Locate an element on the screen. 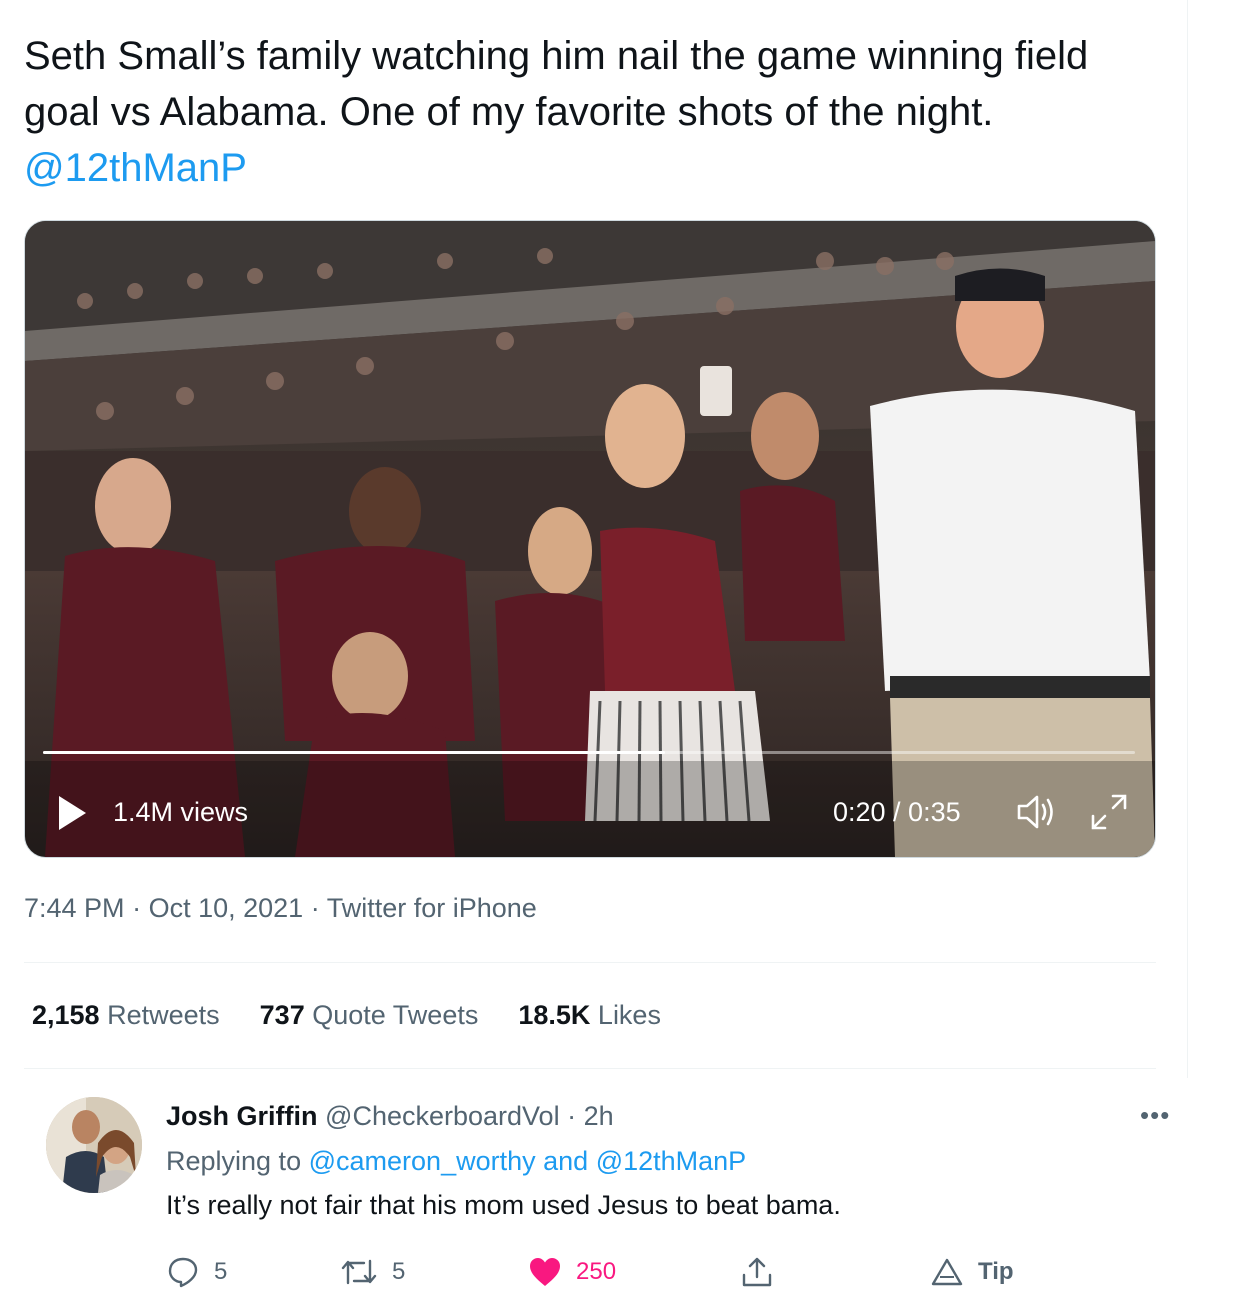  quote-tweets-count: 737 is located at coordinates (282, 1015).